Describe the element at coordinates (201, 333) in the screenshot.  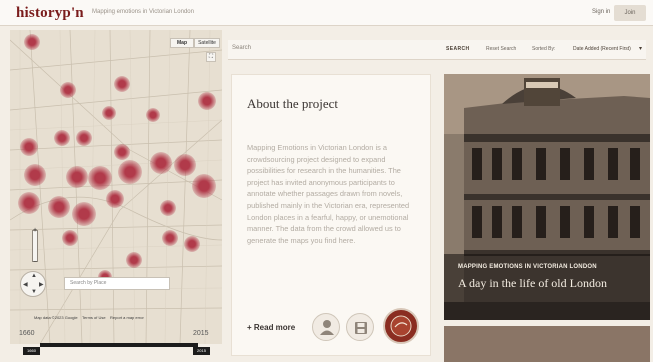
I see `timeline-end-label: 2015` at that location.